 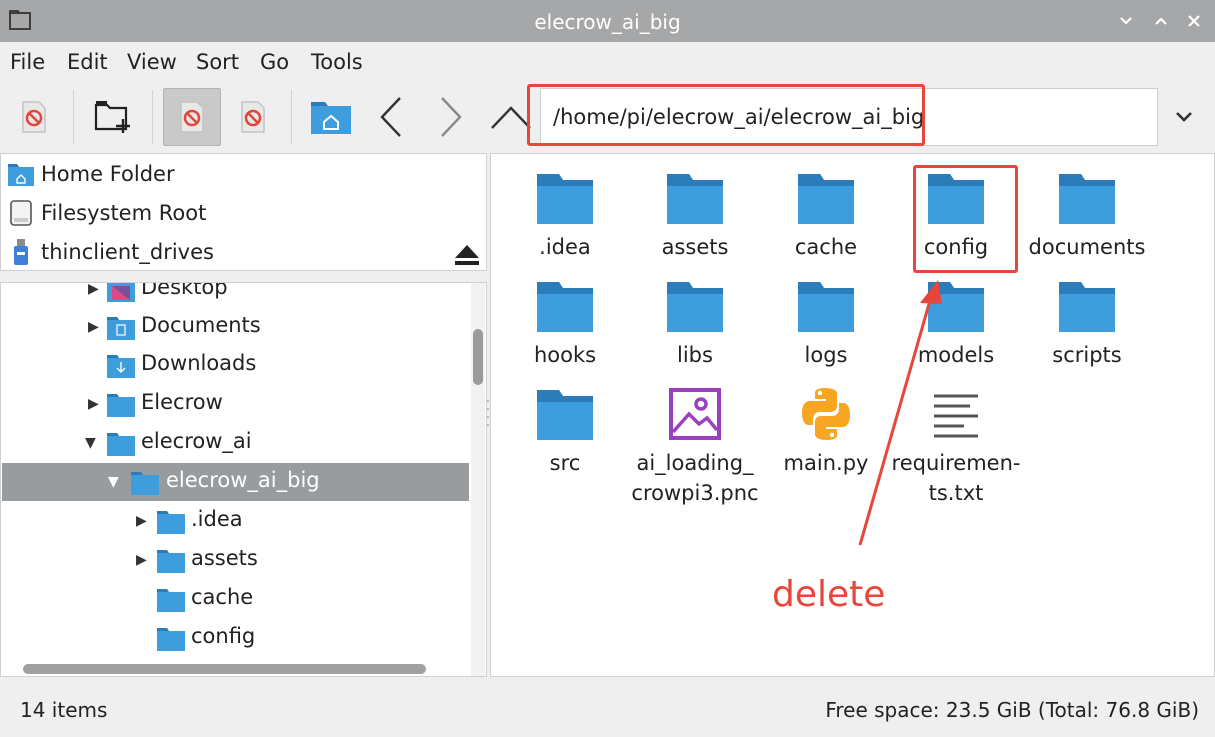 I want to click on file-item-logs: logs, so click(x=826, y=322).